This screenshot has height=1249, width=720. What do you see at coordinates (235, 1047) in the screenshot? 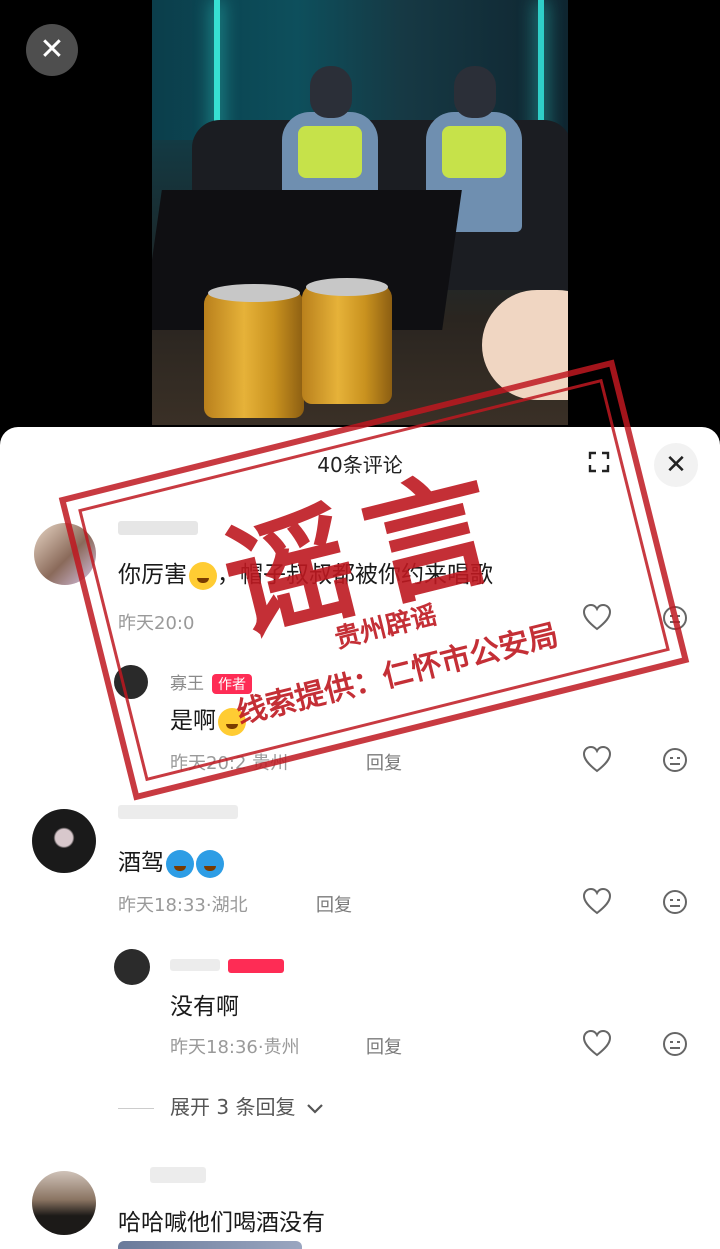
I see `comment-meta: 昨天18:36·贵州` at bounding box center [235, 1047].